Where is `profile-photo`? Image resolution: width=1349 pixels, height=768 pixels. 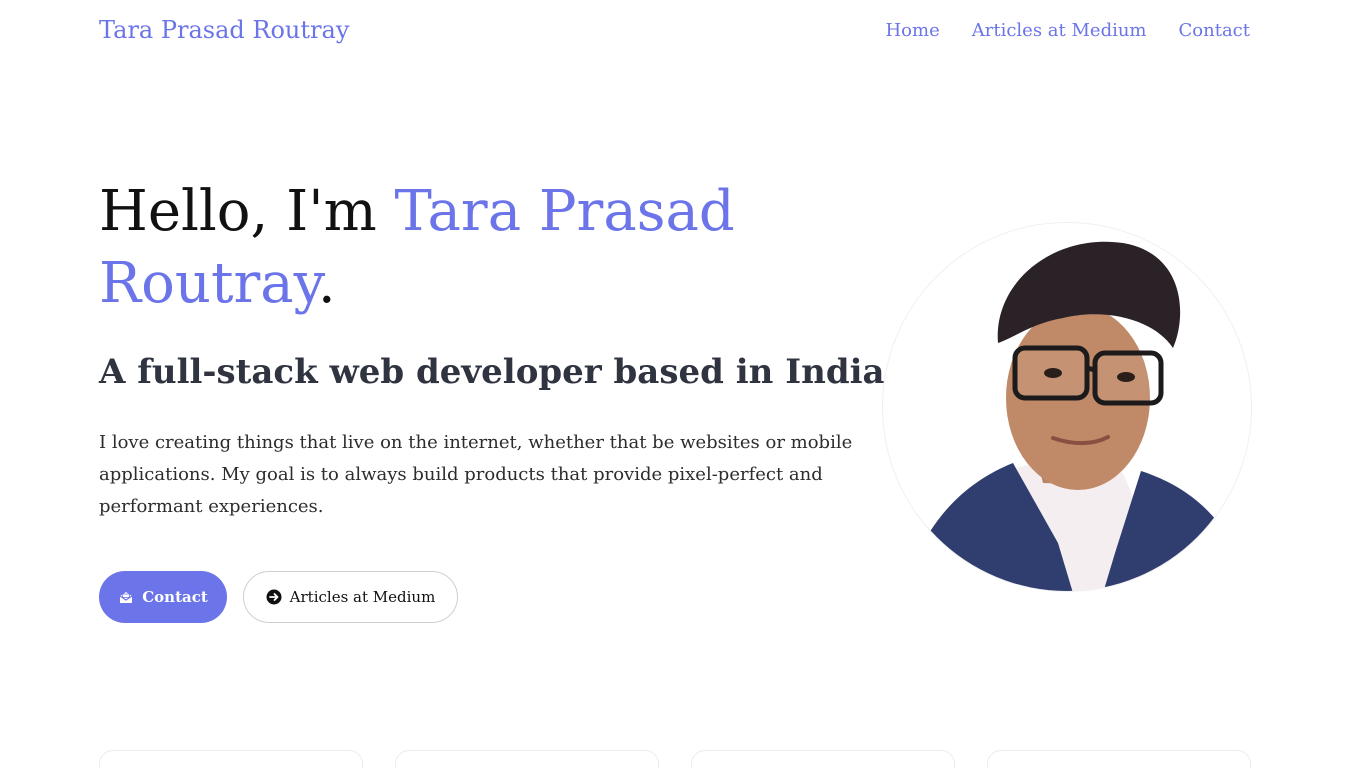
profile-photo is located at coordinates (1067, 407).